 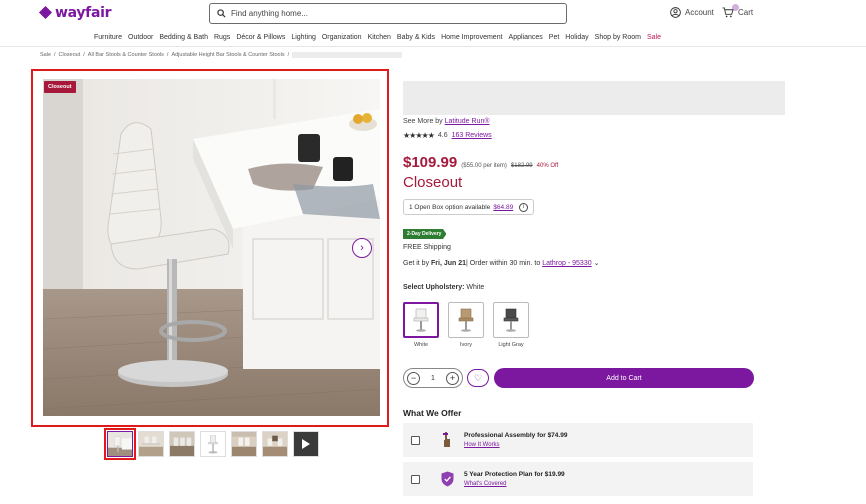 What do you see at coordinates (423, 121) in the screenshot?
I see `see-more-prefix: See More by` at bounding box center [423, 121].